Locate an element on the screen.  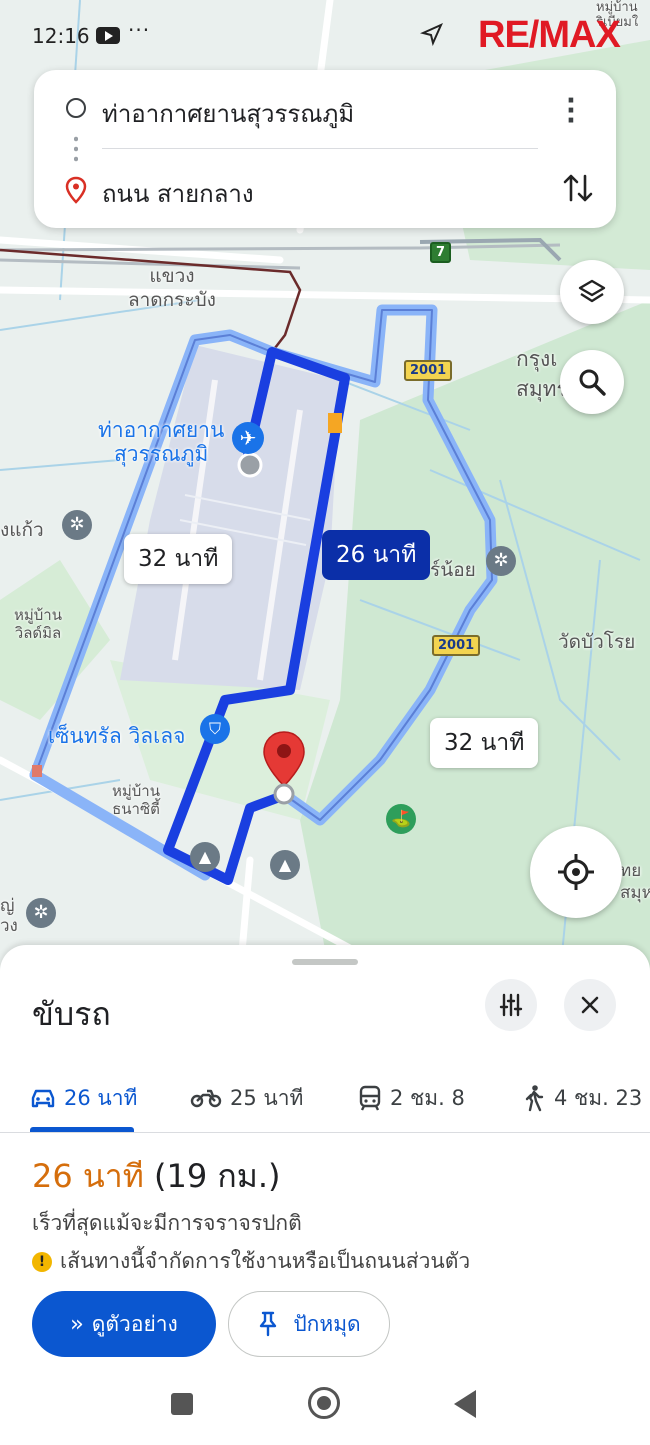
system-nav-bar is located at coordinates (325, 1415).